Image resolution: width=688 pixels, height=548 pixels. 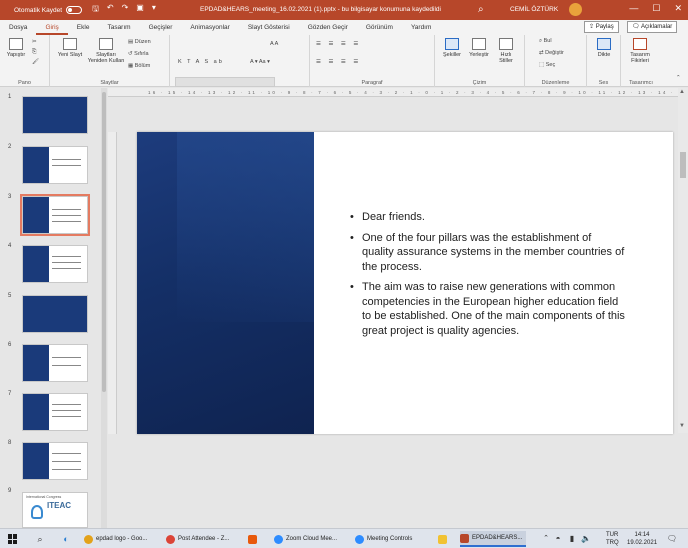 I want to click on tab-review: Gözden Geçir, so click(x=328, y=27).